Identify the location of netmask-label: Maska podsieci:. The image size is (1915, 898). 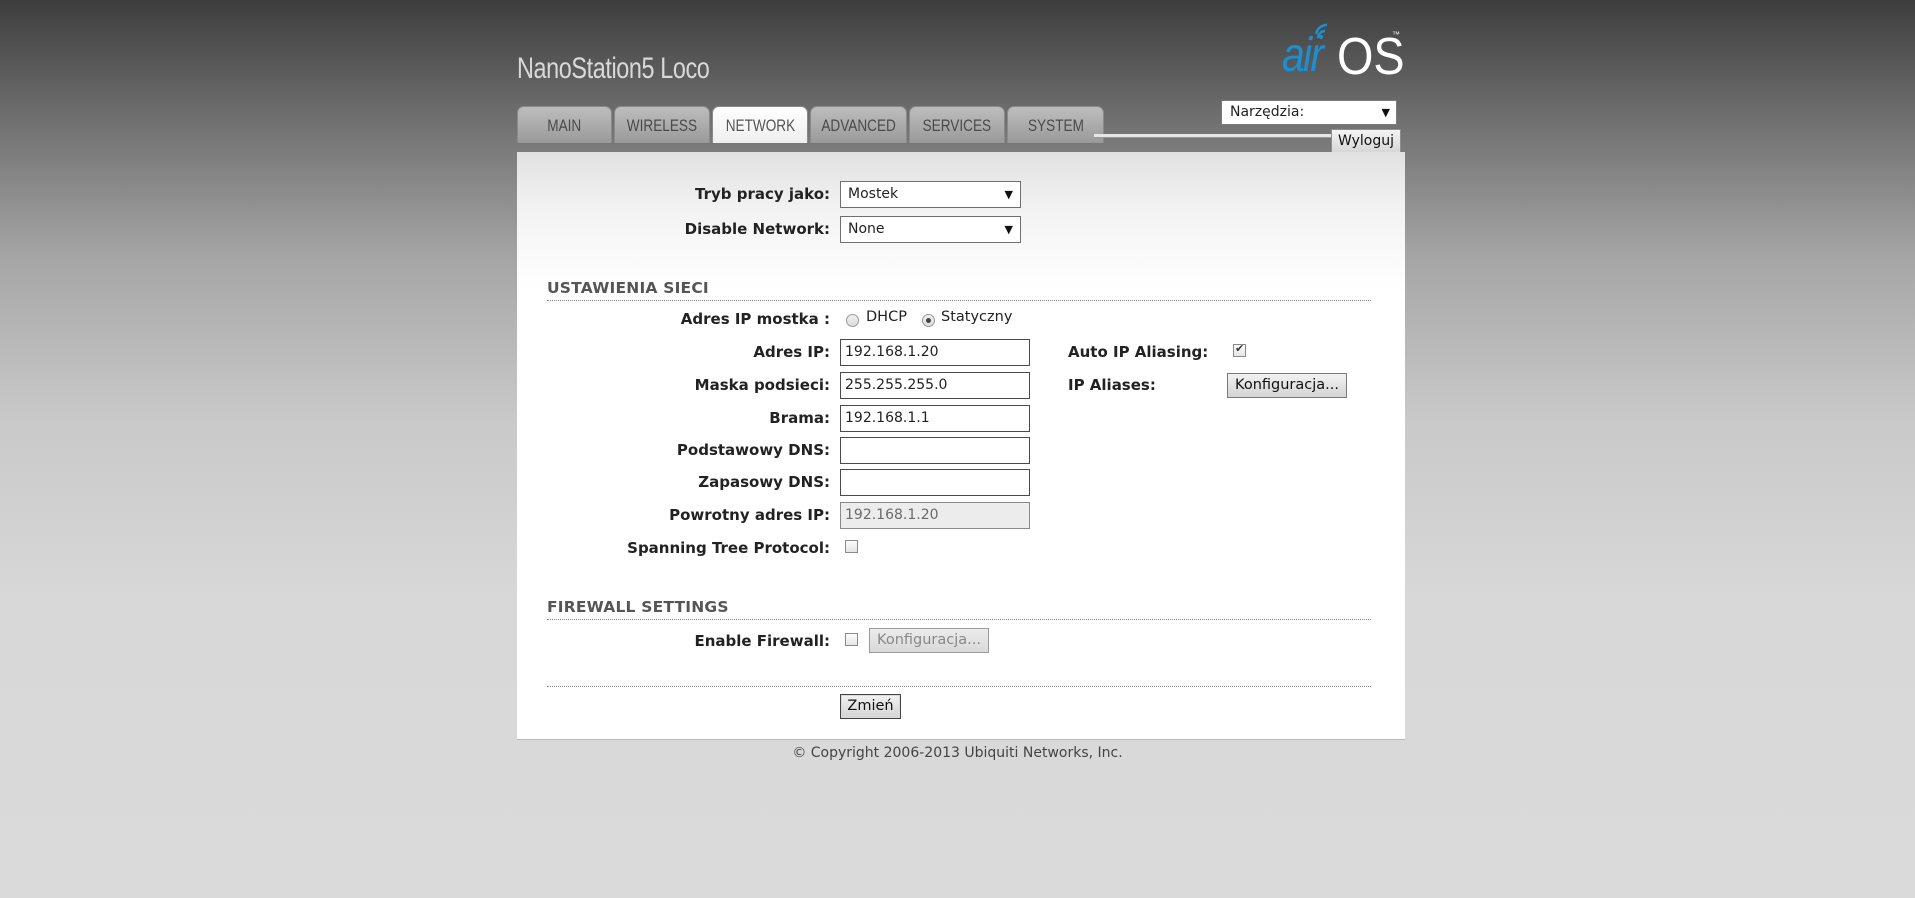
(762, 385).